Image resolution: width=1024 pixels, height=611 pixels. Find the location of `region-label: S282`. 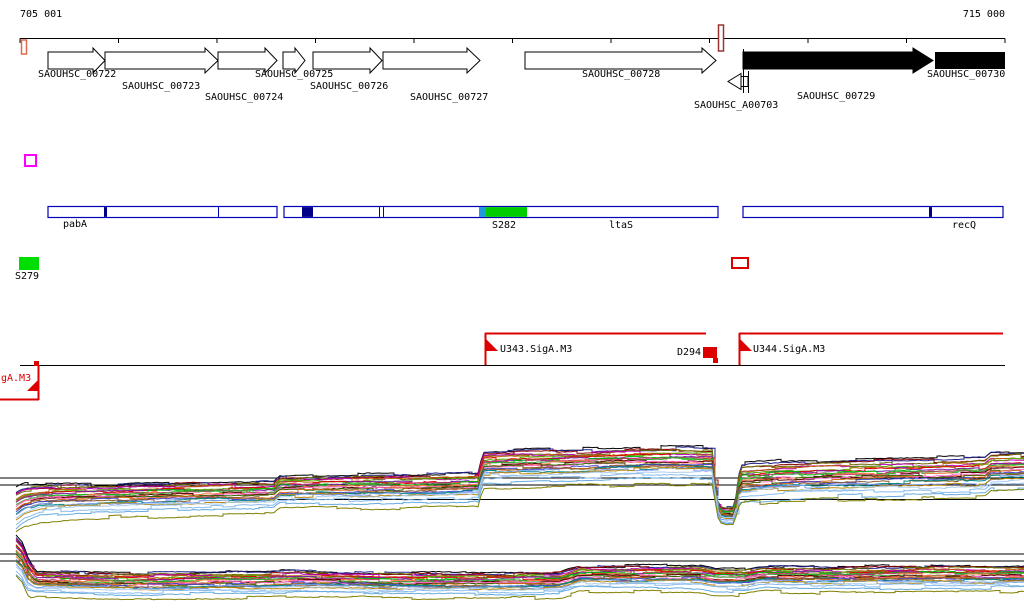

region-label: S282 is located at coordinates (504, 225).